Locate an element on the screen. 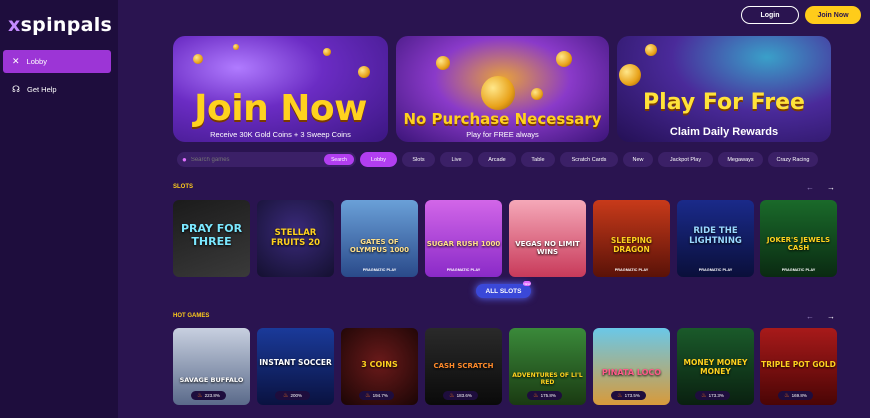  hot-percentage-badge: ♨ 173.3% is located at coordinates (712, 395).